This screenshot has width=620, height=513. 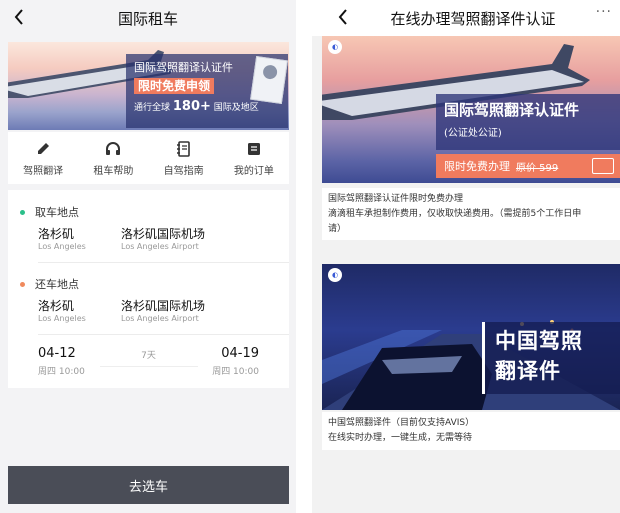 I want to click on pickup-place-en: Los Angeles Airport, so click(x=160, y=246).